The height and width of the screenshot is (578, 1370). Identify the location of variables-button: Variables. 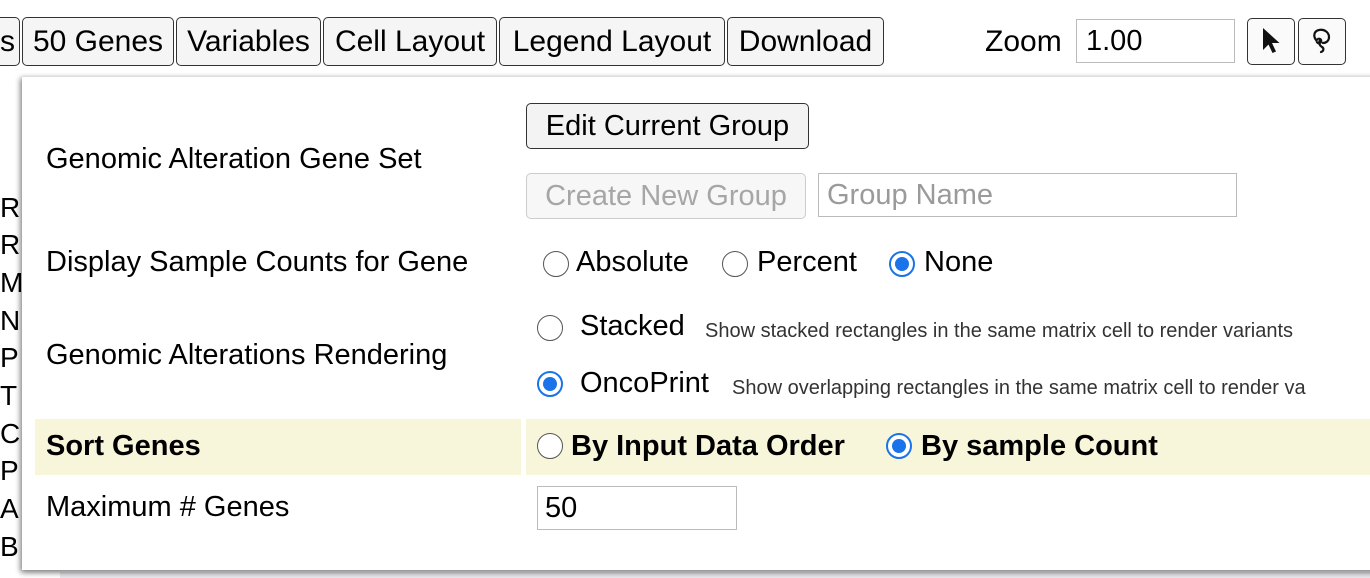
(248, 41).